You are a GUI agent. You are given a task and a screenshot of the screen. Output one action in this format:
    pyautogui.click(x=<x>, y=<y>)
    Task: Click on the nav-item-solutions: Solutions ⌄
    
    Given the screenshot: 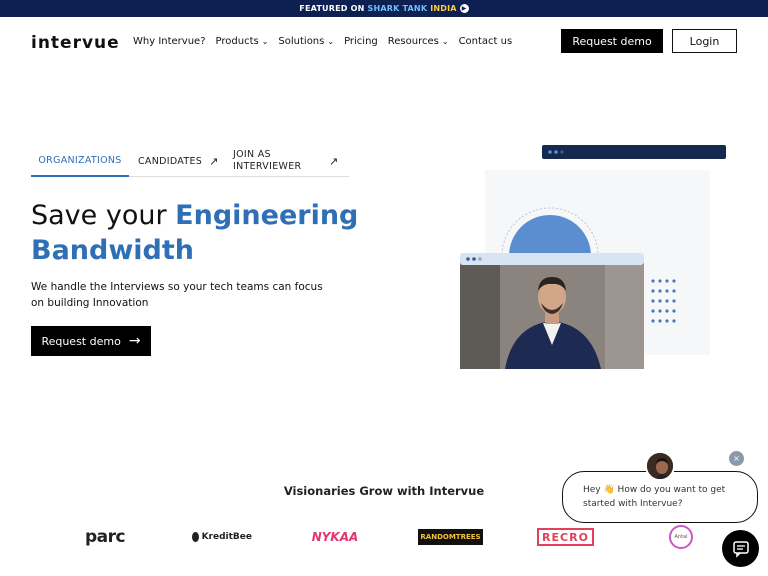 What is the action you would take?
    pyautogui.click(x=306, y=41)
    